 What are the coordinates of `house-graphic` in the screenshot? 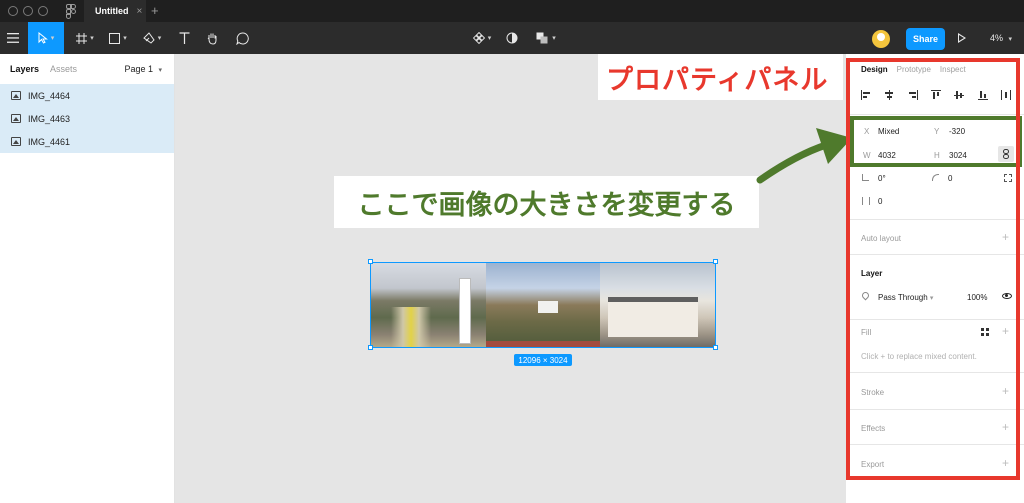 It's located at (547, 307).